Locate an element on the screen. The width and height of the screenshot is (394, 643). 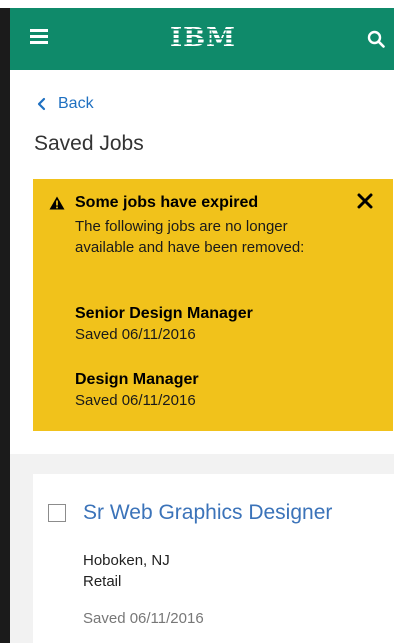
expired-job-item: Senior Design Manager Saved 06/11/2016 is located at coordinates (164, 325).